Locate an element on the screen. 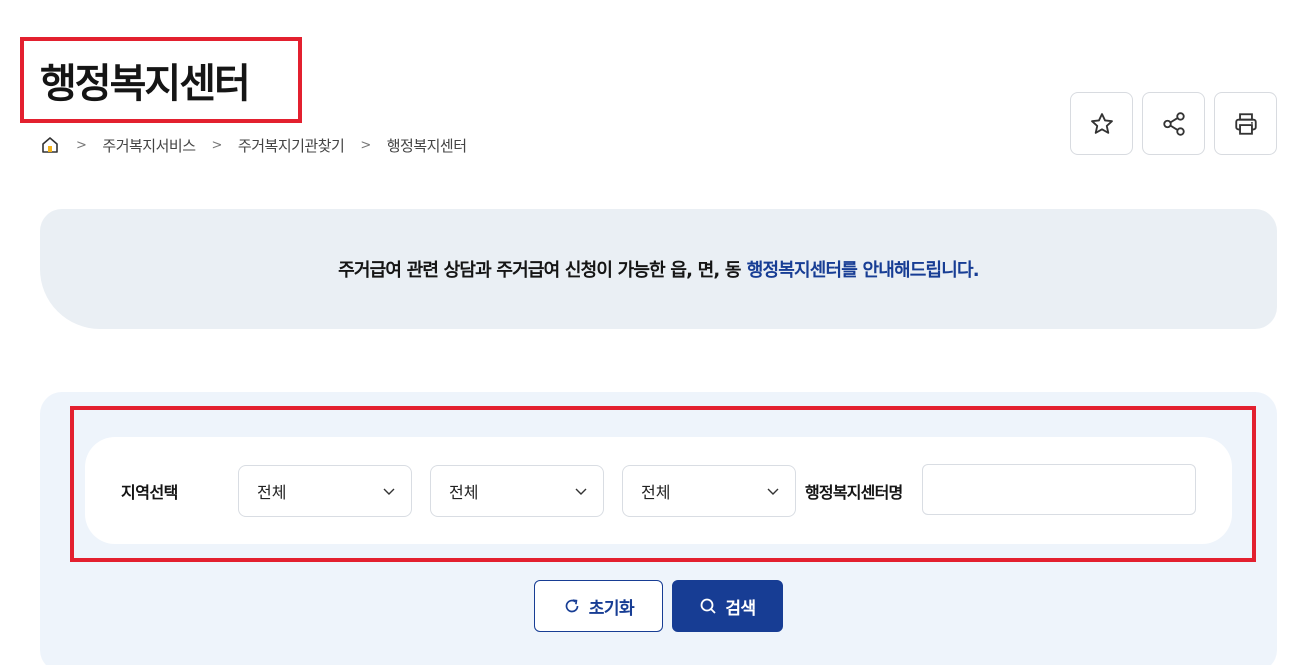  region-select-province: 전체 is located at coordinates (325, 491).